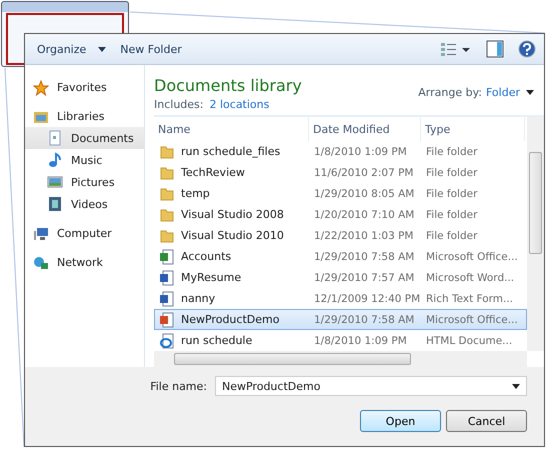 The image size is (546, 449). What do you see at coordinates (84, 262) in the screenshot?
I see `nav-item: Network` at bounding box center [84, 262].